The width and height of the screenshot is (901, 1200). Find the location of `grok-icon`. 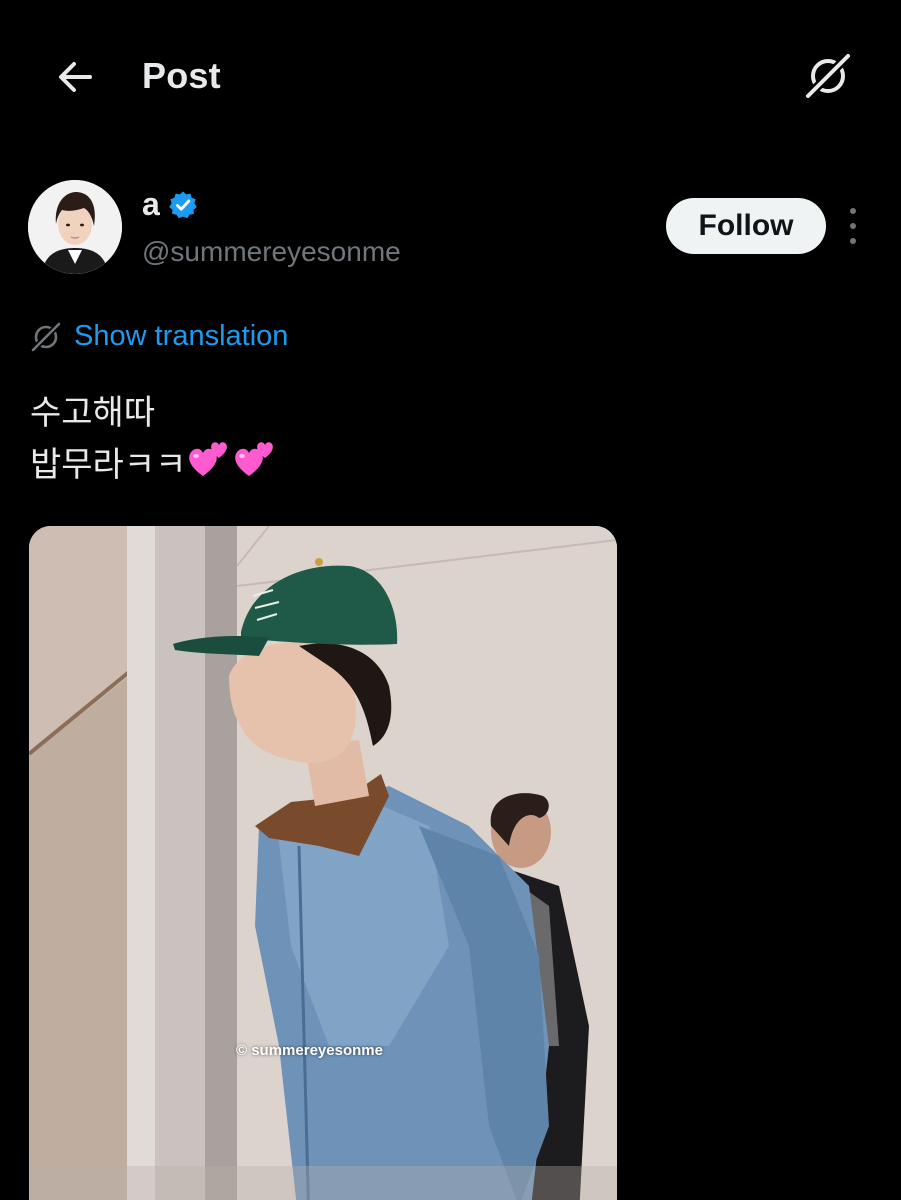

grok-icon is located at coordinates (828, 76).